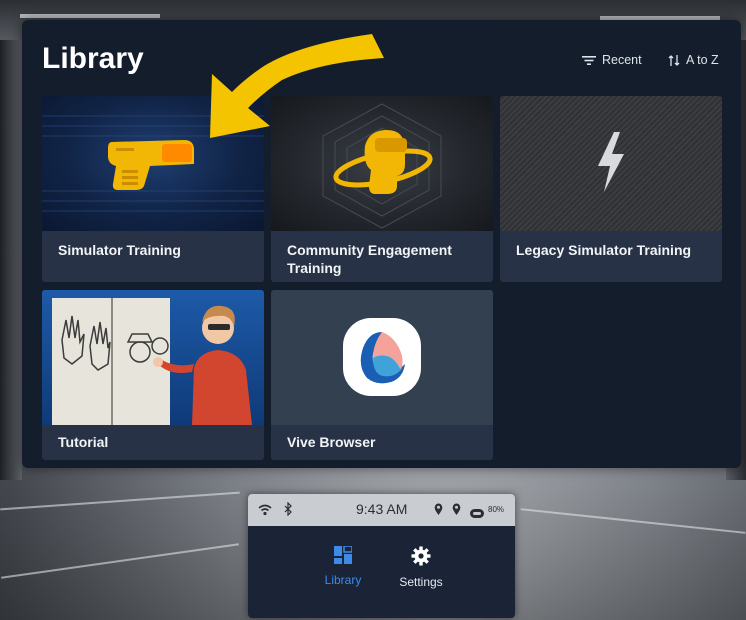 This screenshot has height=620, width=746. Describe the element at coordinates (11, 260) in the screenshot. I see `wall-pillar-left` at that location.